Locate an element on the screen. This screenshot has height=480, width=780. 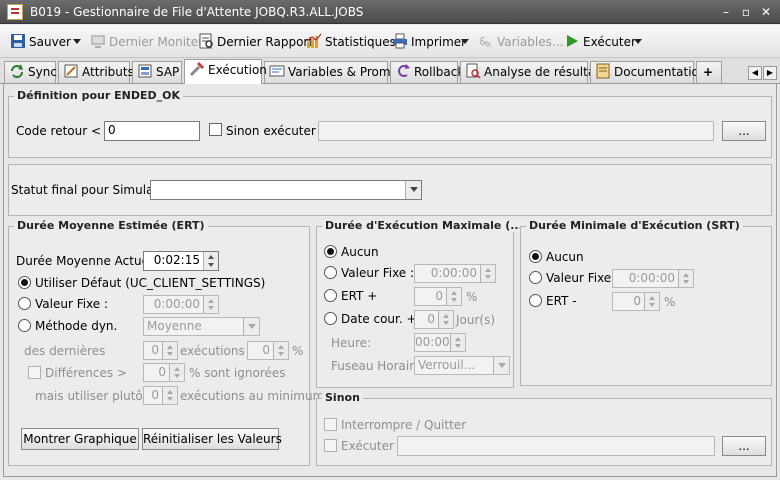
execute-button: Exécuter is located at coordinates (600, 42).